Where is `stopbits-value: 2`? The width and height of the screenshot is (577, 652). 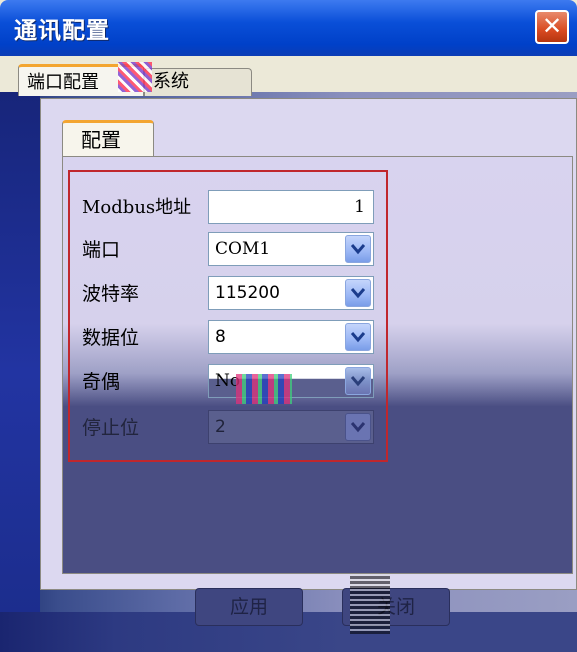 stopbits-value: 2 is located at coordinates (220, 427).